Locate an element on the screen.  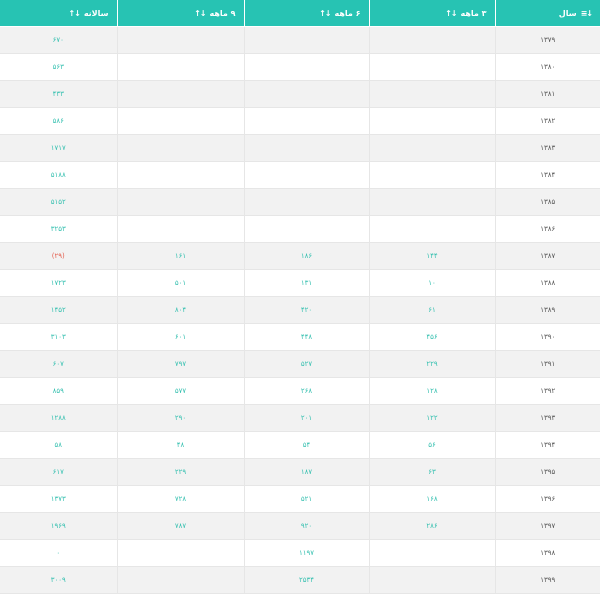
cell-3-month: ۱۲۸ is located at coordinates (432, 391).